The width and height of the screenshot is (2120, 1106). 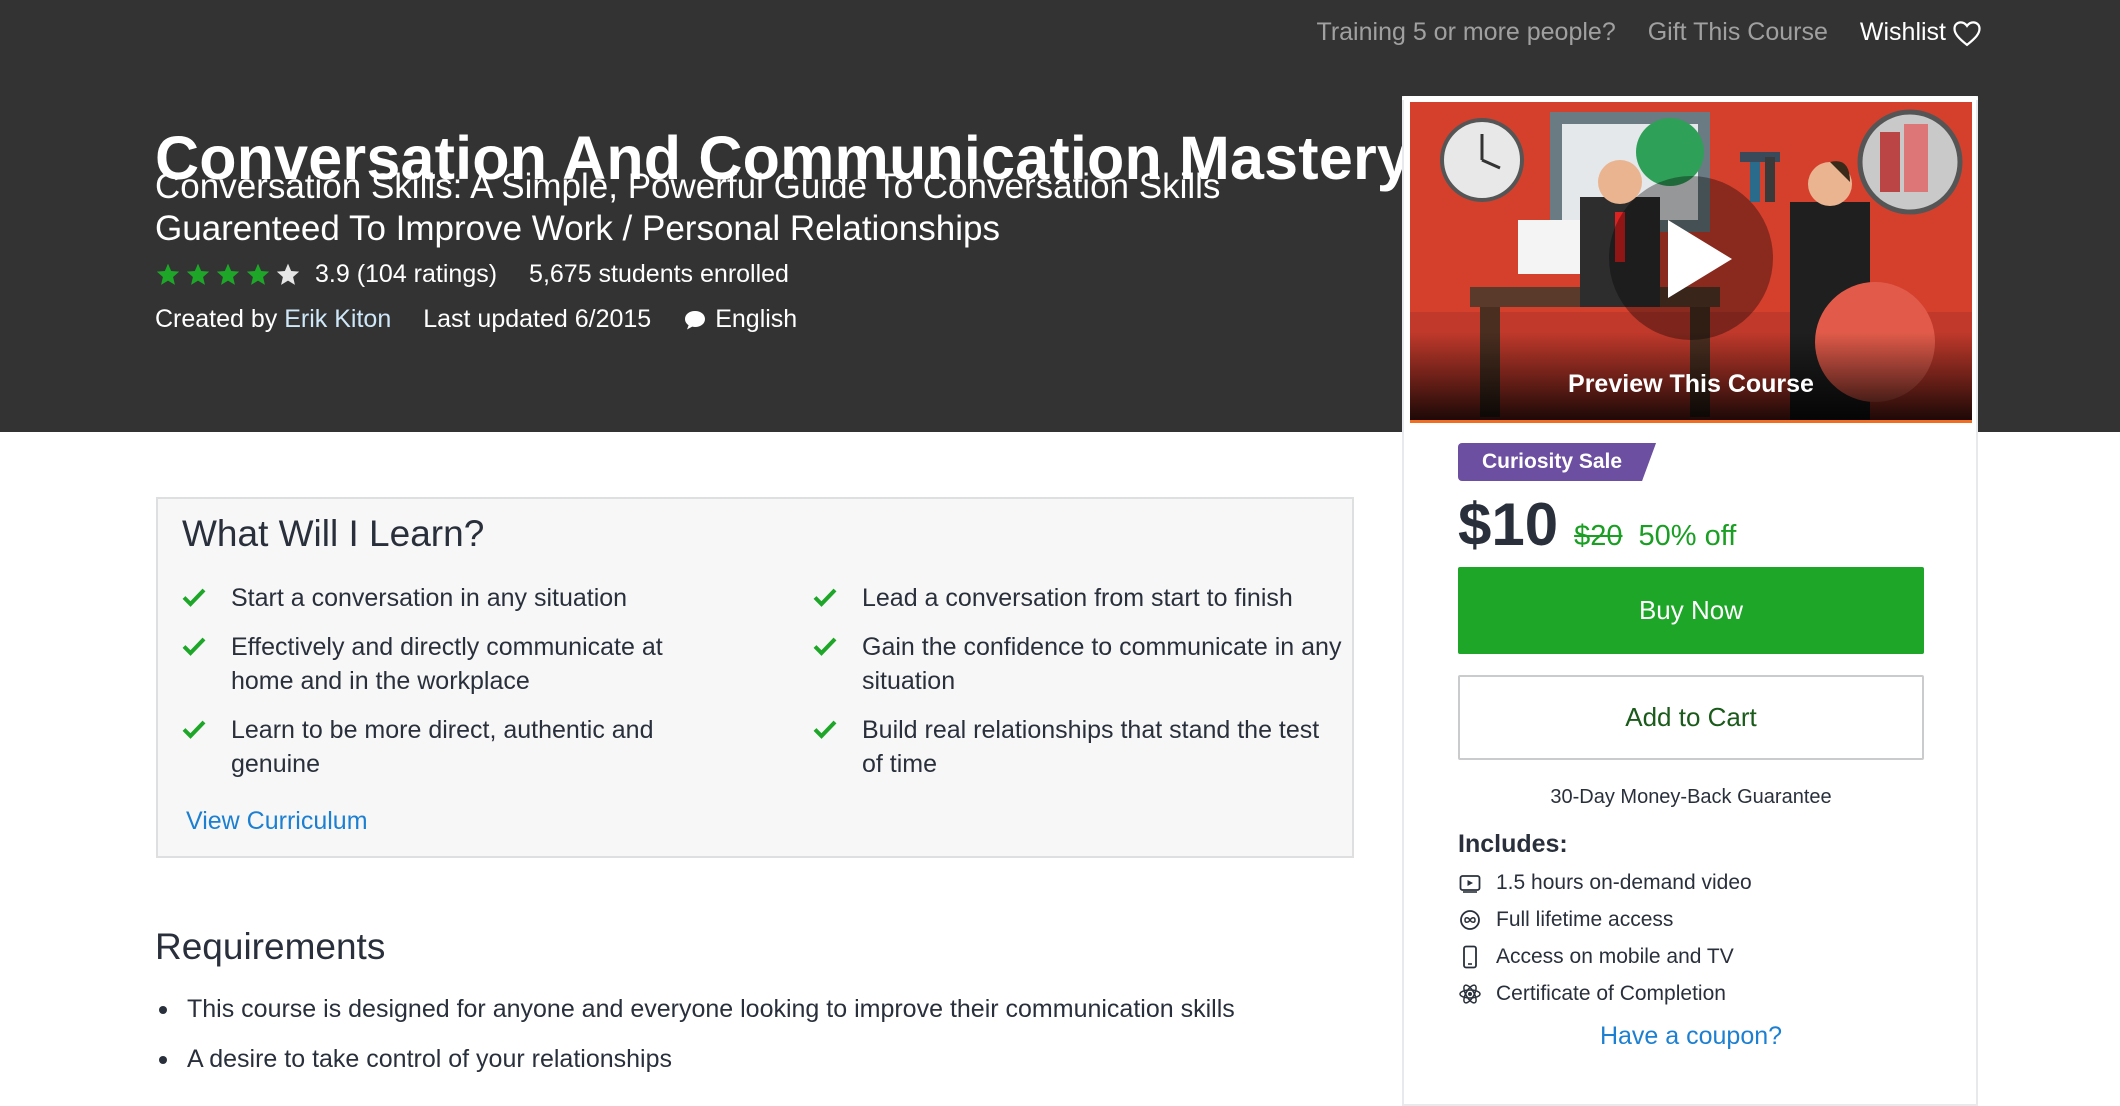 I want to click on includes-item: 1.5 hours on-demand video, so click(x=1605, y=882).